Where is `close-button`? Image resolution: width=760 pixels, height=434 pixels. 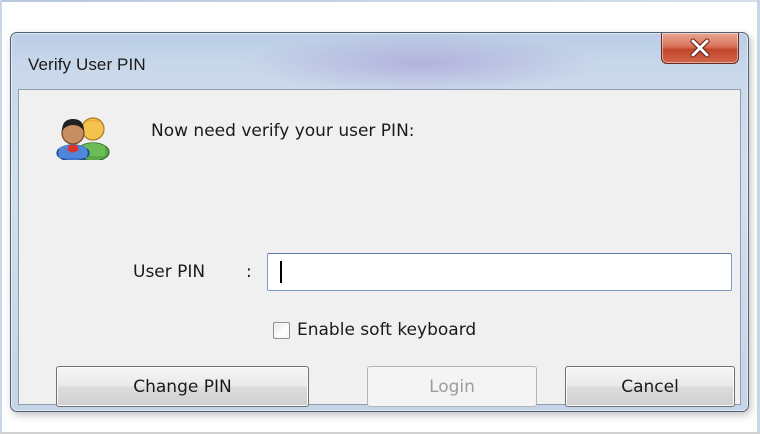 close-button is located at coordinates (700, 48).